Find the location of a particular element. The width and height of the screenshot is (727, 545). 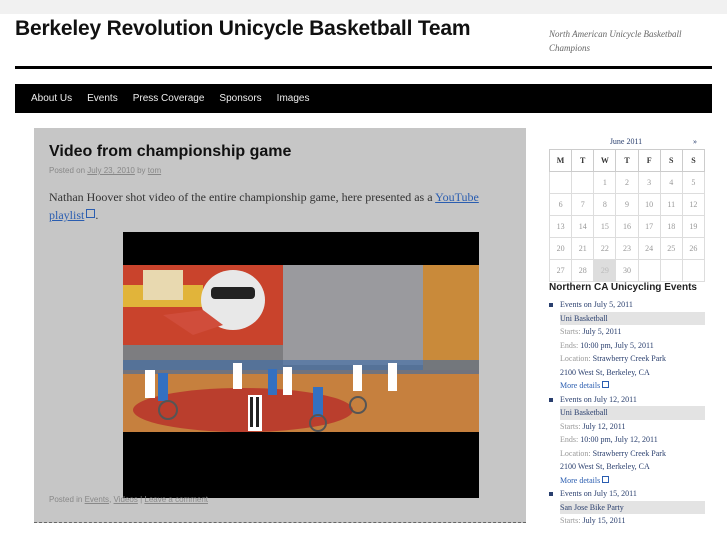

calendar-day: 14 is located at coordinates (583, 226).